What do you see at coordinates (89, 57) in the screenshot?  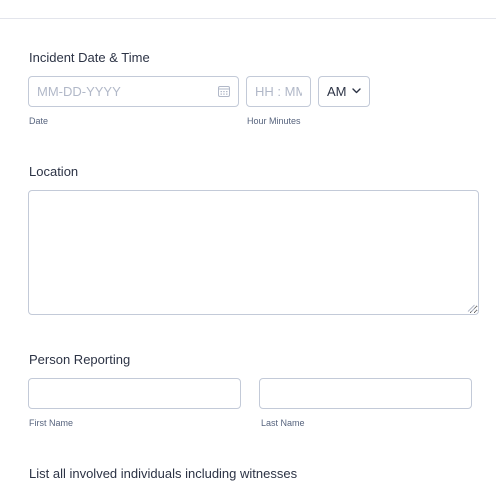 I see `incident-datetime-label: Incident Date & Time` at bounding box center [89, 57].